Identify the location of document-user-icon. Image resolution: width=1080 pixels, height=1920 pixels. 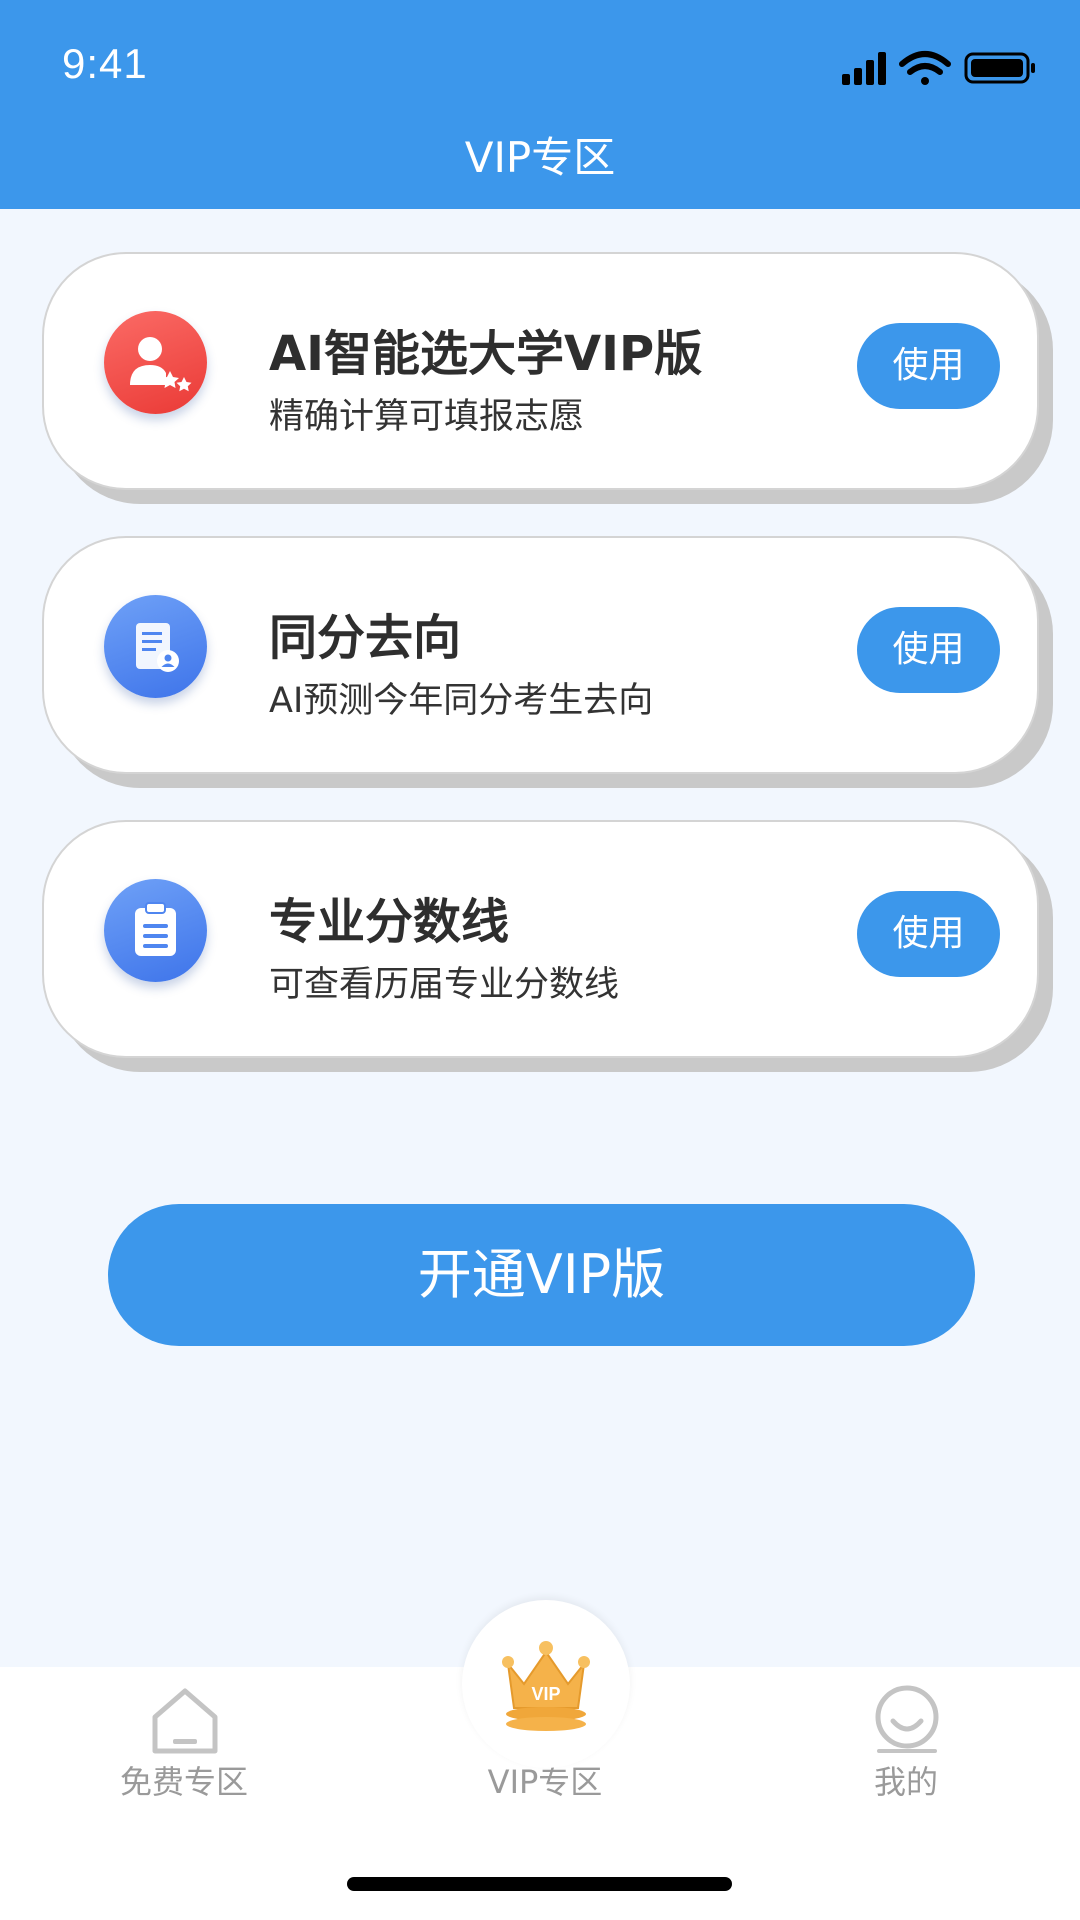
(155, 646).